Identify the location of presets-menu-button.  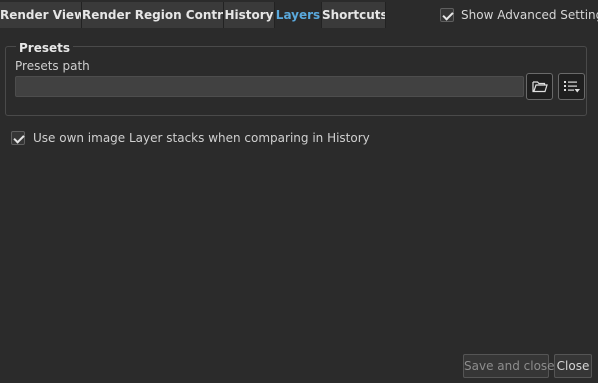
(571, 86).